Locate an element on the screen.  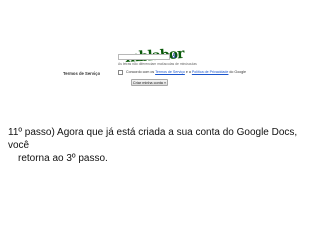
caption-line-2: retorna ao 3º passo. is located at coordinates (63, 158).